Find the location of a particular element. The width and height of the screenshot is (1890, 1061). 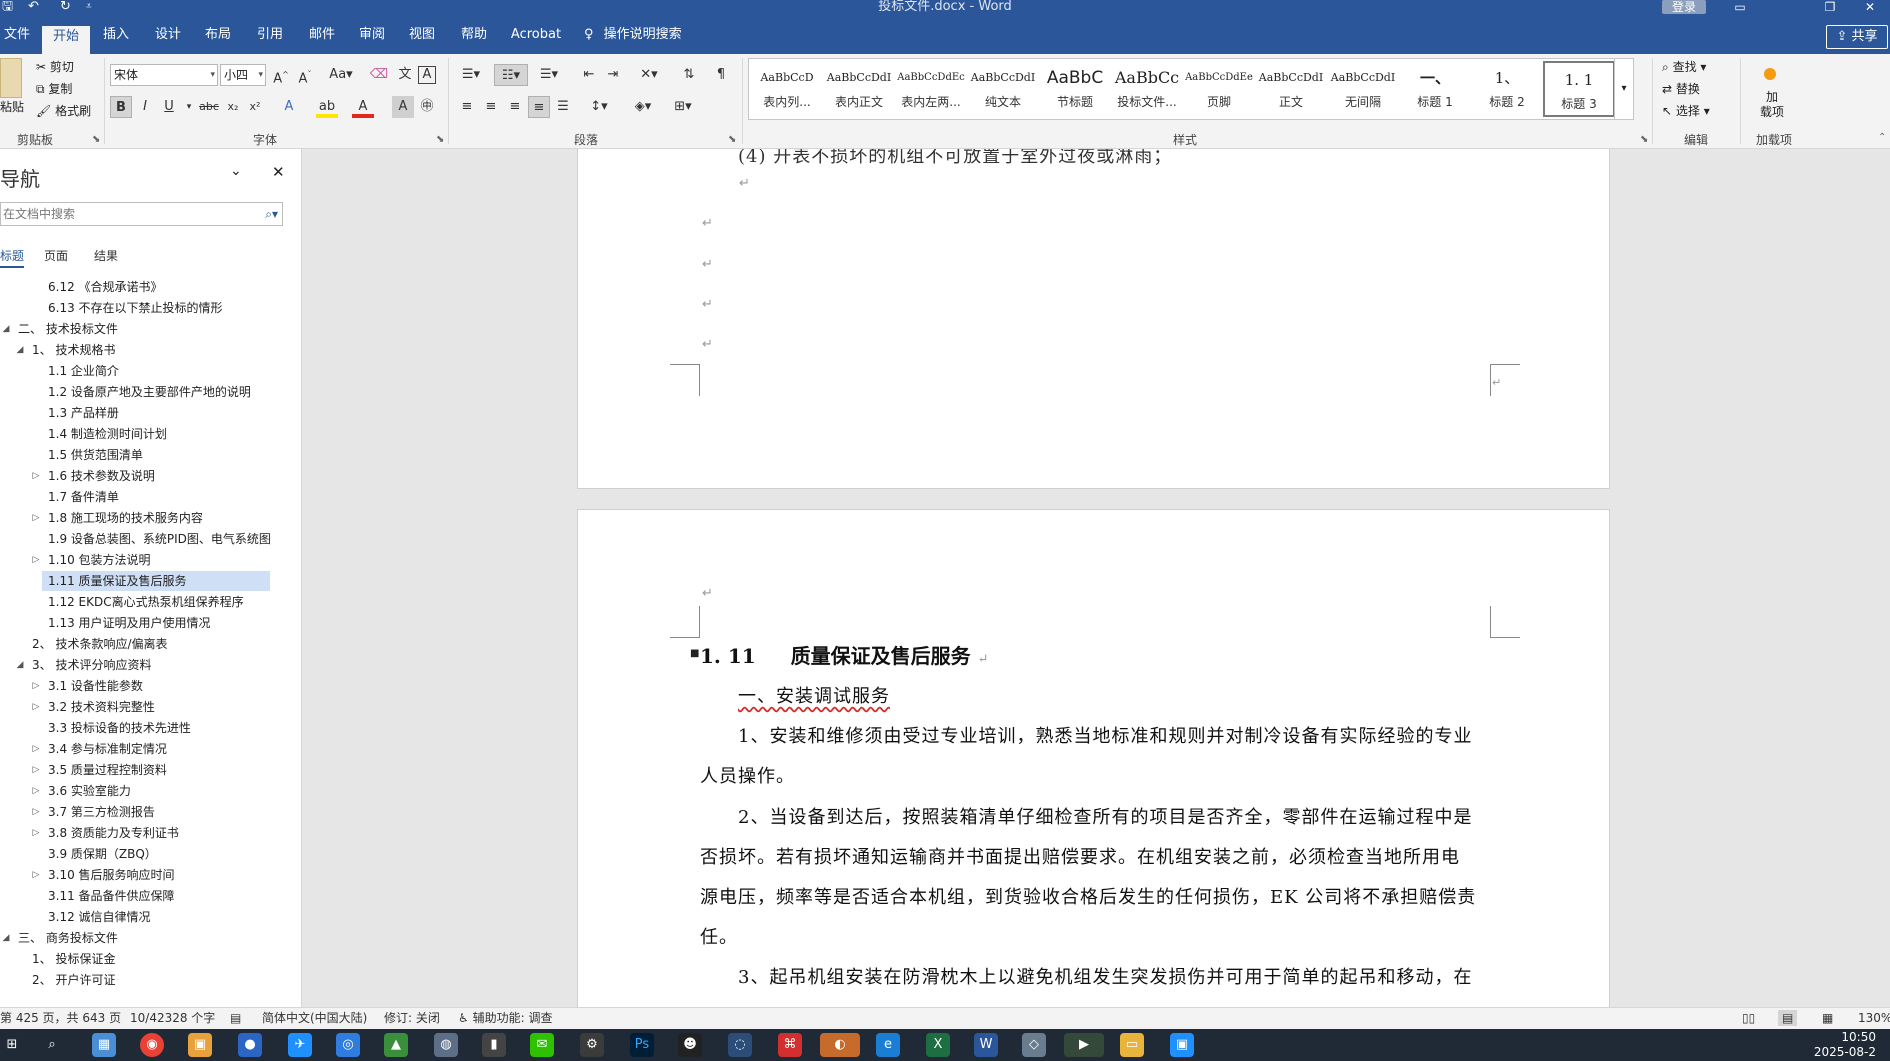

app-icon: ◌ is located at coordinates (740, 1045).